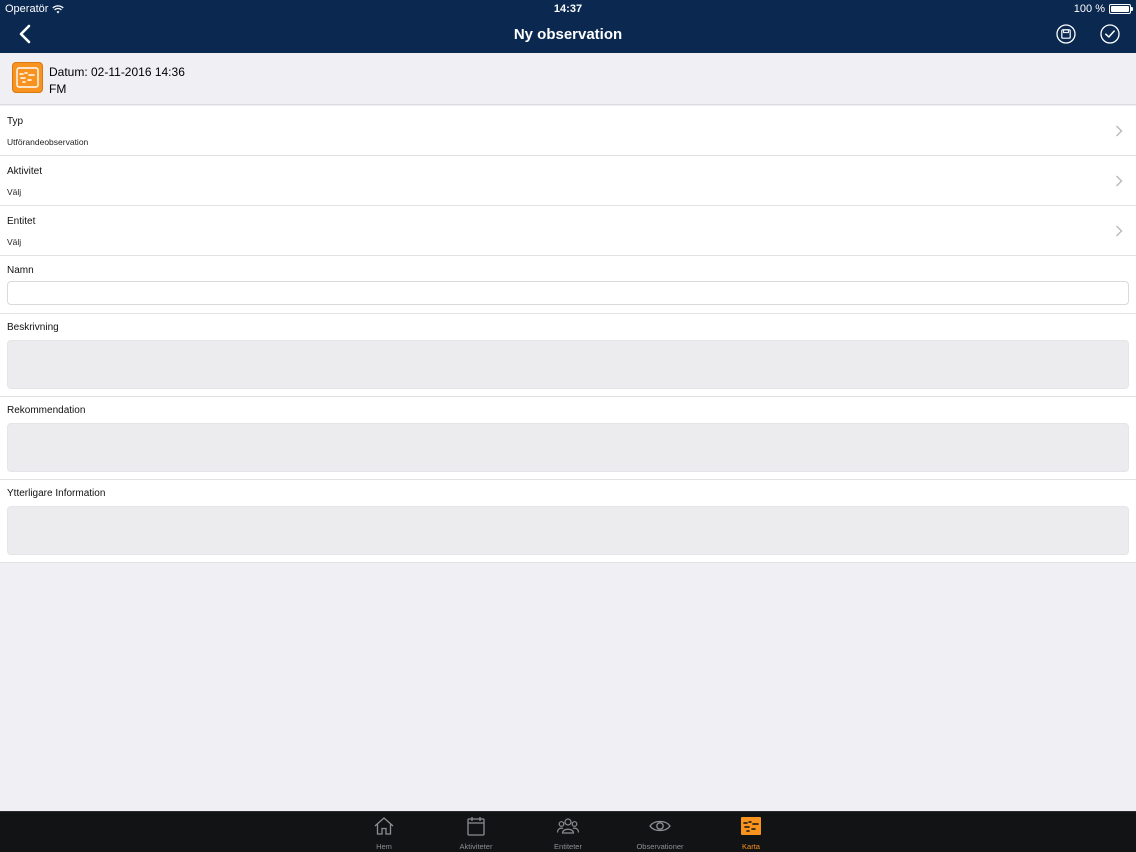 Image resolution: width=1136 pixels, height=852 pixels. I want to click on field-beskrivning: Beskrivning, so click(568, 355).